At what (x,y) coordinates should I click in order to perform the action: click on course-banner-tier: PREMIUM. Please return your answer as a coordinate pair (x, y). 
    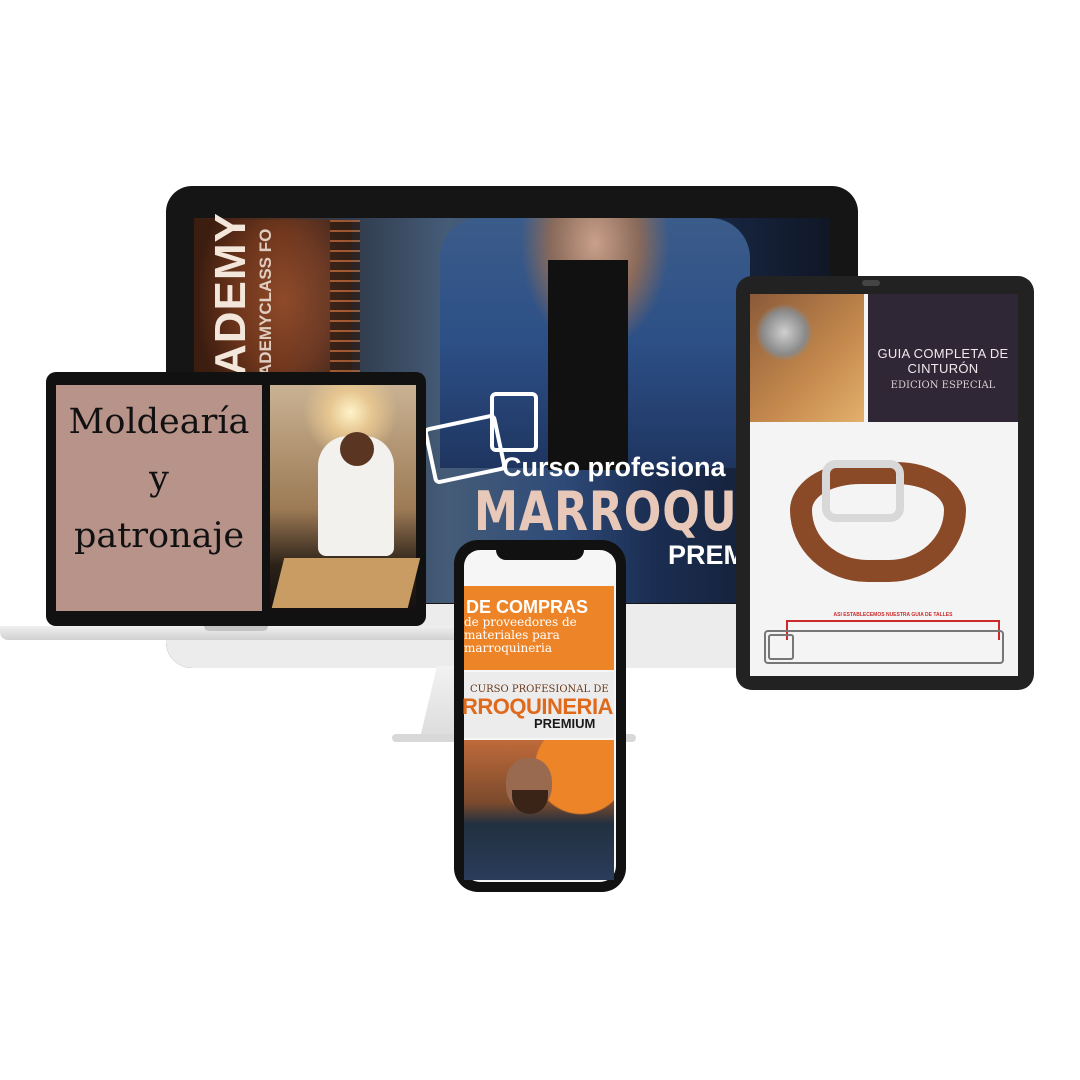
    Looking at the image, I should click on (565, 723).